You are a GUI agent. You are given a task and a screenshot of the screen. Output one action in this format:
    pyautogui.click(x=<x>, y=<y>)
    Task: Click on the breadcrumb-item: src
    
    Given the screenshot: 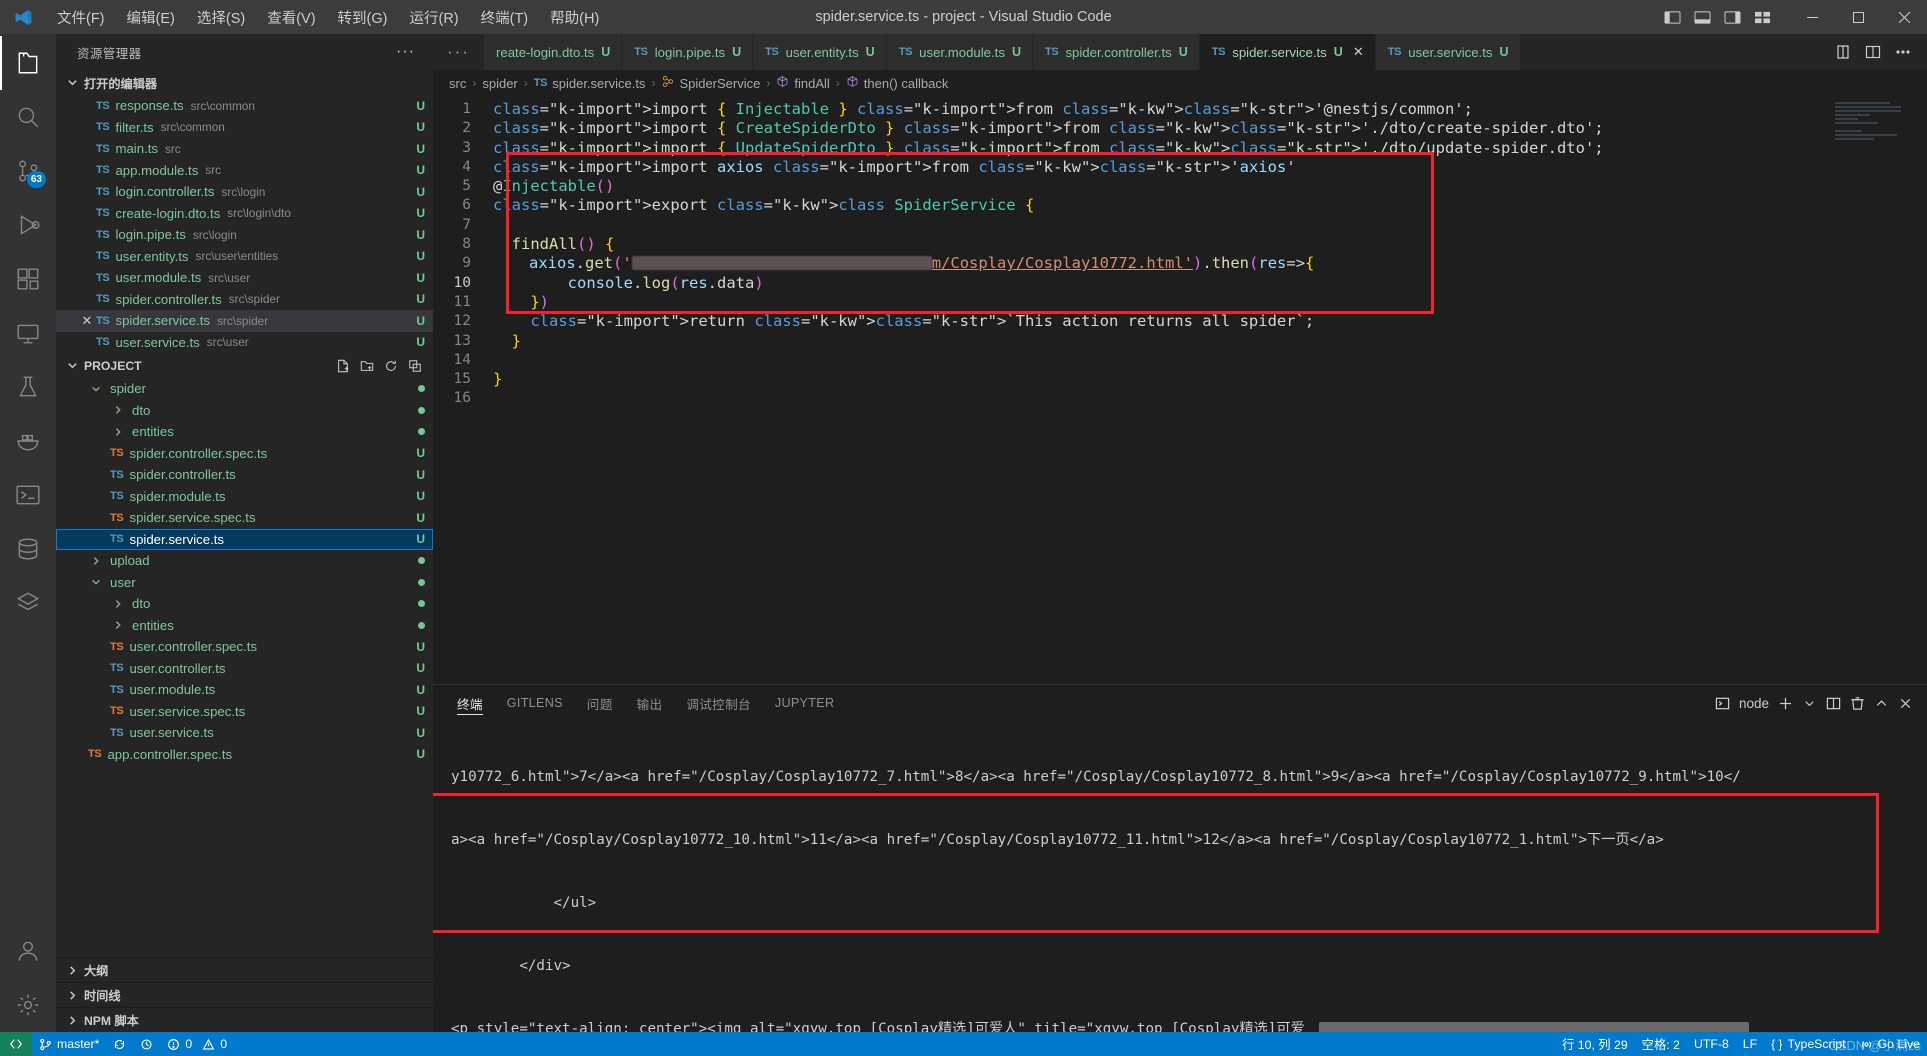 What is the action you would take?
    pyautogui.click(x=457, y=83)
    